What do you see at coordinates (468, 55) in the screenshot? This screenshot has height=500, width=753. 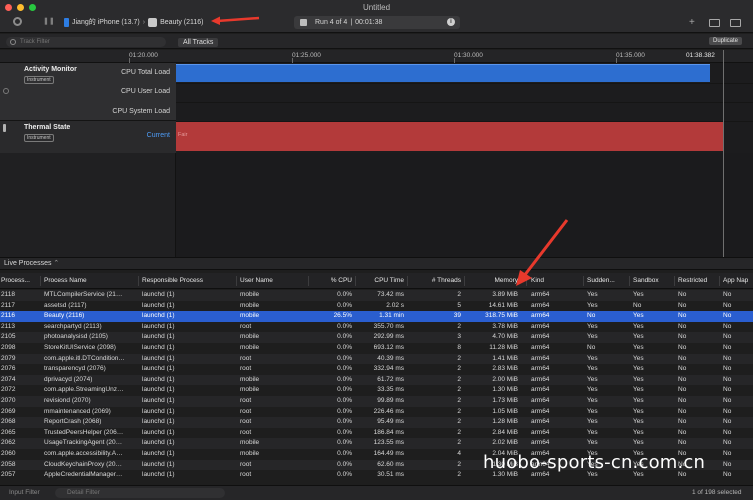 I see `ruler-tick: 01:30.000` at bounding box center [468, 55].